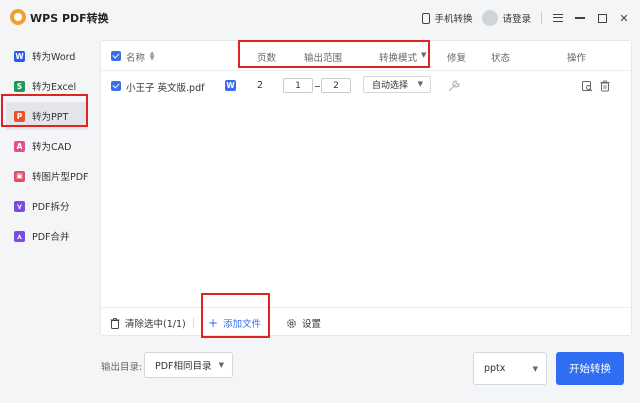 The image size is (640, 403). What do you see at coordinates (366, 56) in the screenshot?
I see `table-header: 名称 ▲ ▼ 页数 输出范围 转换模式 ▼ 修复 状态 操作` at bounding box center [366, 56].